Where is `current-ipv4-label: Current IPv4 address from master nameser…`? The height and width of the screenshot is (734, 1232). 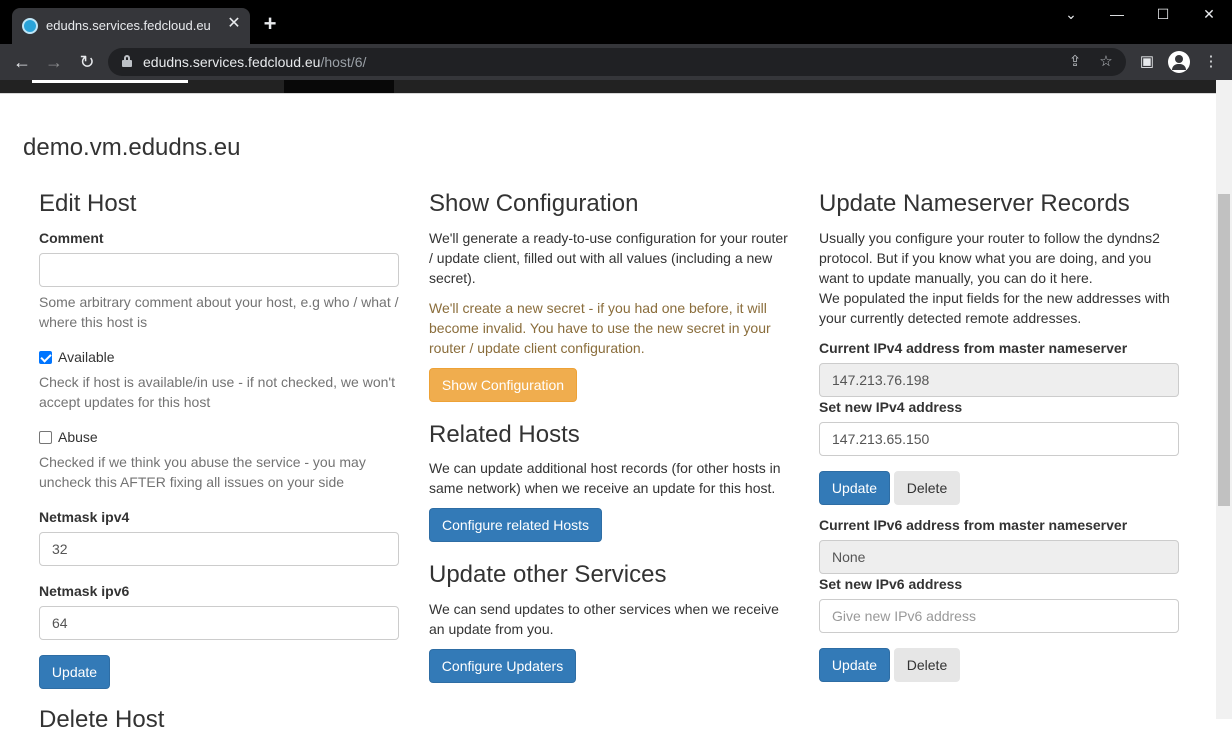
current-ipv4-label: Current IPv4 address from master nameser… is located at coordinates (973, 348).